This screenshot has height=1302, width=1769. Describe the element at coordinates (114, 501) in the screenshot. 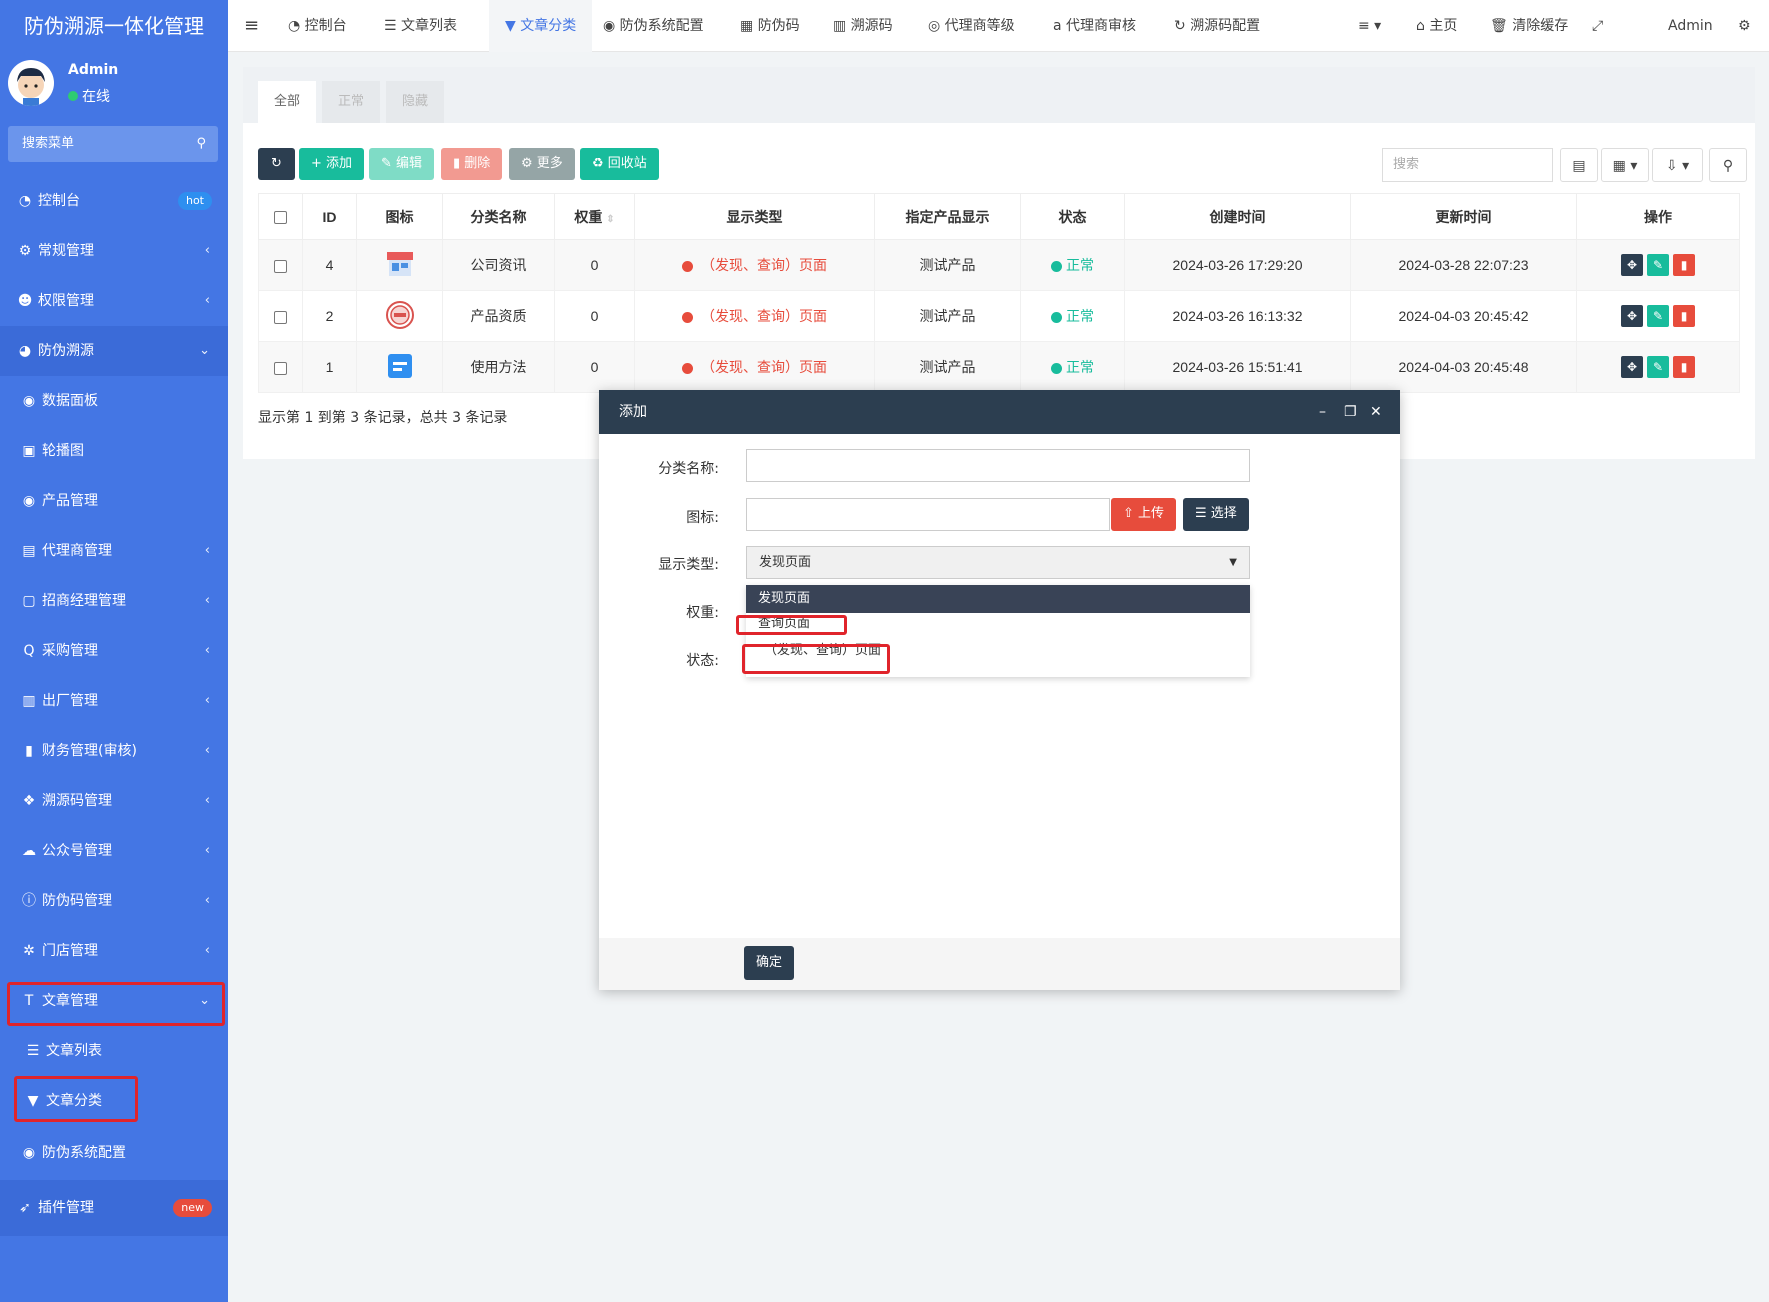

I see `sidebar-item-products: ◉ 产品管理` at that location.